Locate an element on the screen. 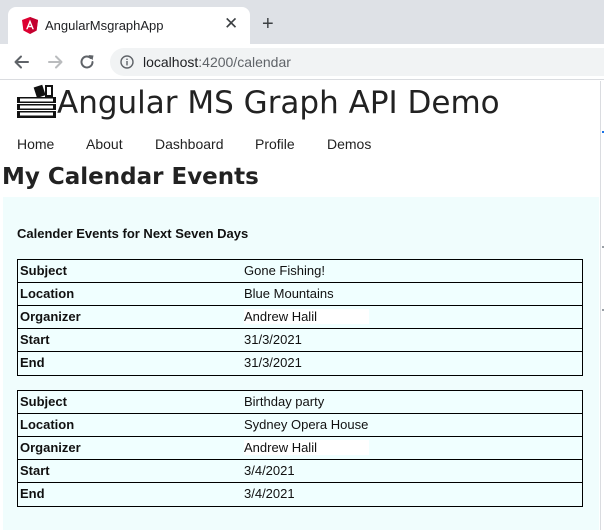 This screenshot has width=604, height=530. nav-item-about: About is located at coordinates (104, 144).